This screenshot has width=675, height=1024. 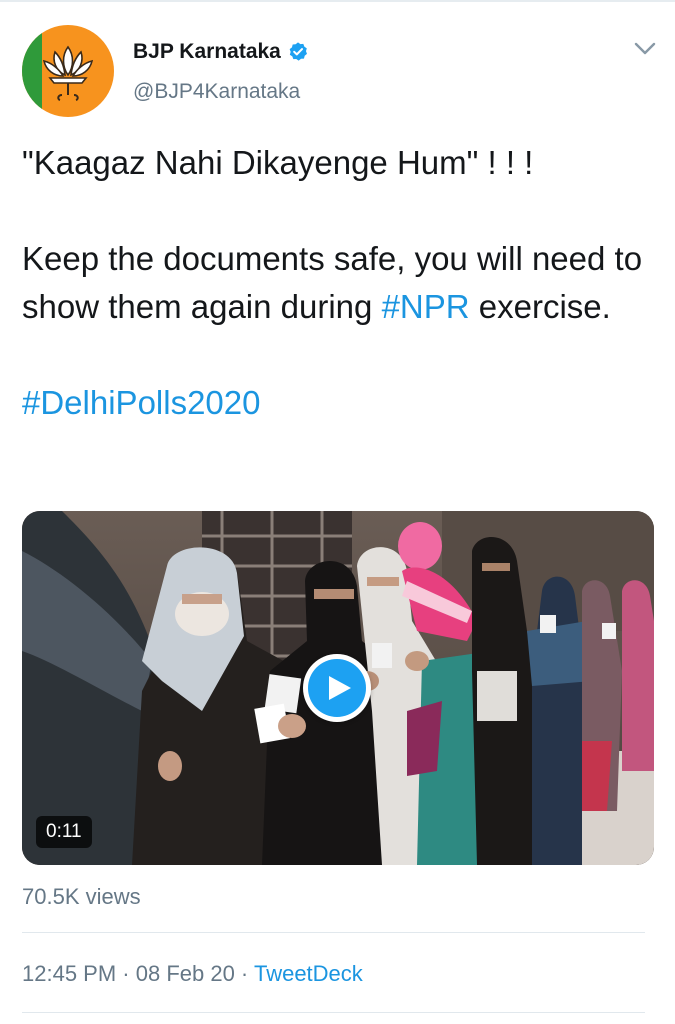 I want to click on lotus-logo-icon, so click(x=68, y=73).